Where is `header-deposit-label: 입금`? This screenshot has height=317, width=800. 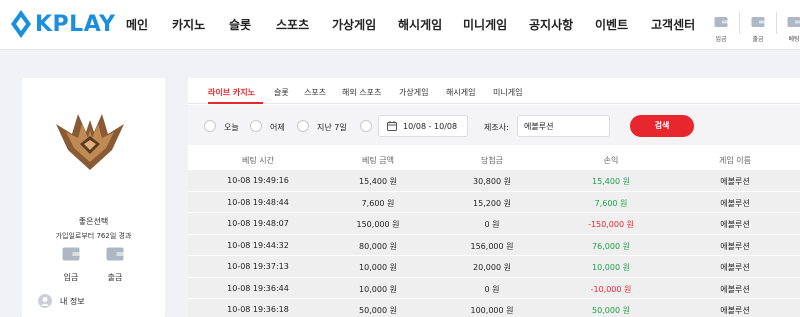 header-deposit-label: 입금 is located at coordinates (721, 39).